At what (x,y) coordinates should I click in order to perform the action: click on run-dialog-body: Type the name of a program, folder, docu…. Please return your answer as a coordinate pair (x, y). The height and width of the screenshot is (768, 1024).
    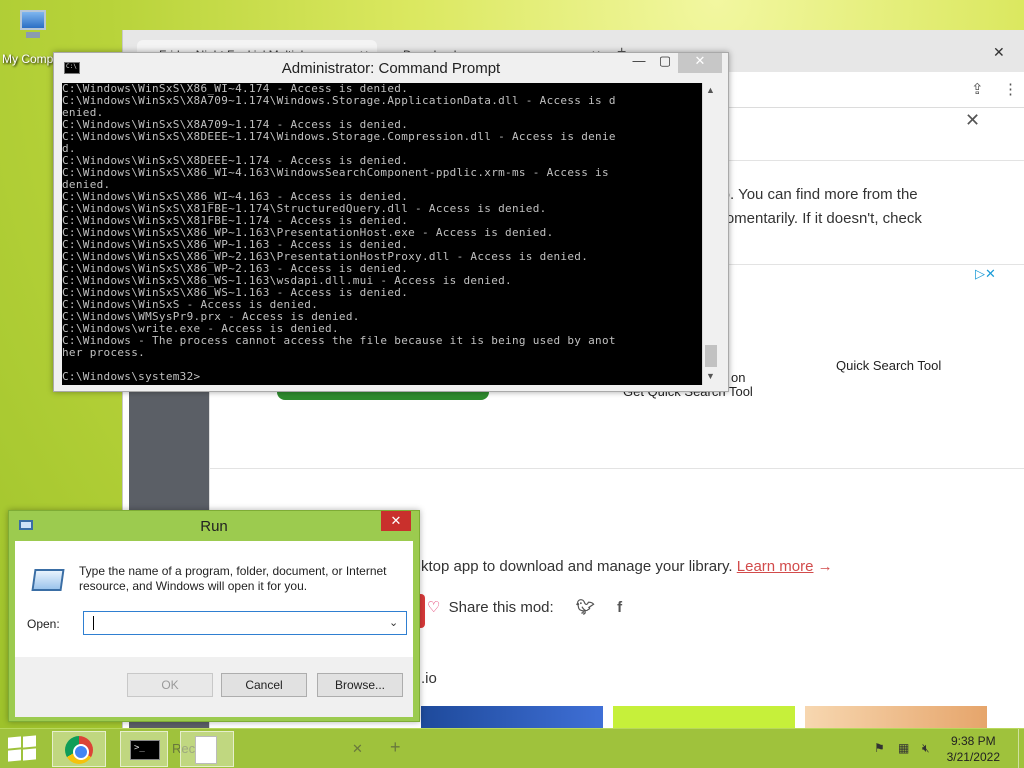
    Looking at the image, I should click on (214, 599).